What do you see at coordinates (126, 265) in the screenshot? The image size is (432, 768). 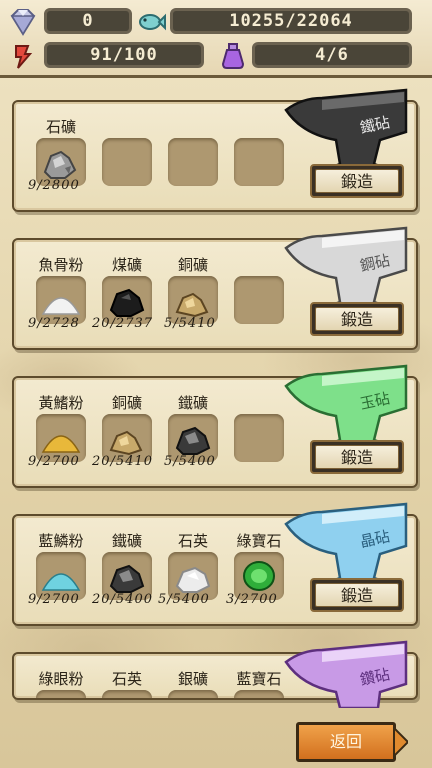 I see `material-label: 煤礦` at bounding box center [126, 265].